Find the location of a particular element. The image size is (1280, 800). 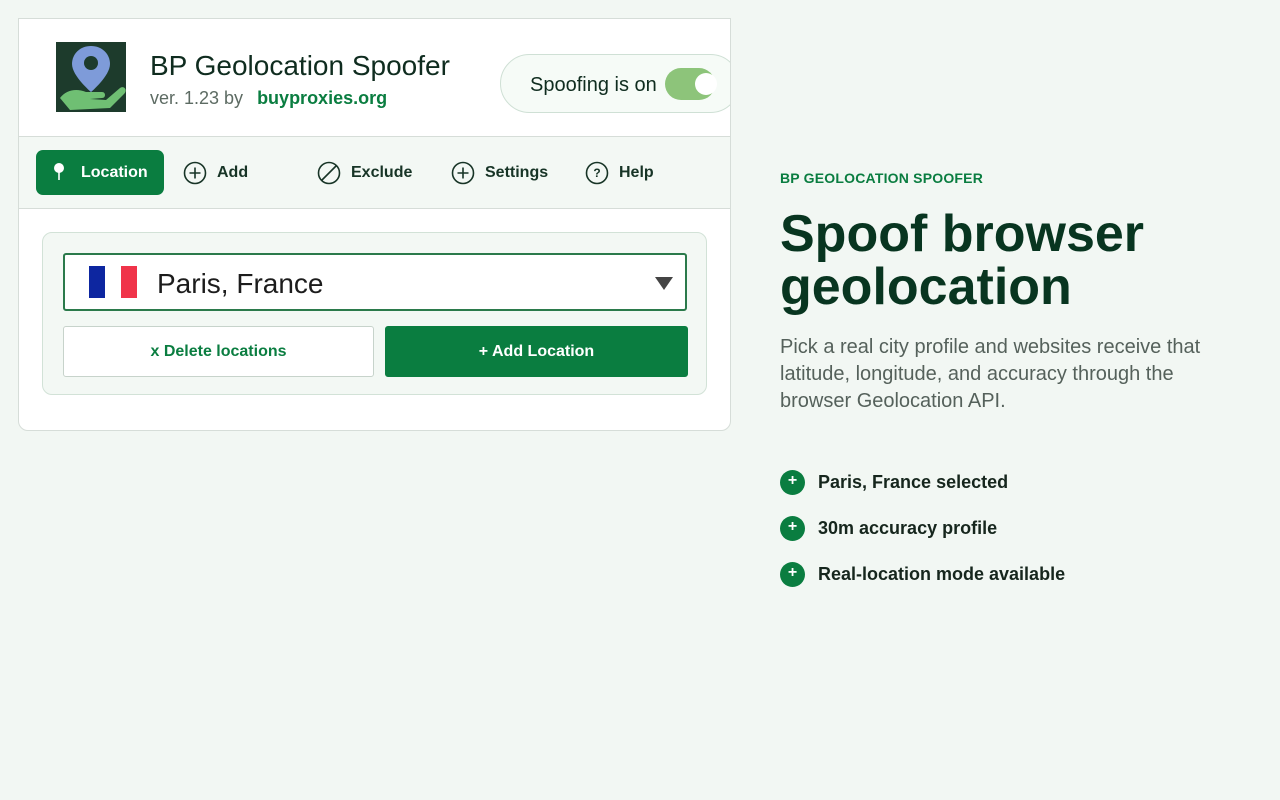

tab-bar: Location Add Exclude Settings ? Help is located at coordinates (374, 173).